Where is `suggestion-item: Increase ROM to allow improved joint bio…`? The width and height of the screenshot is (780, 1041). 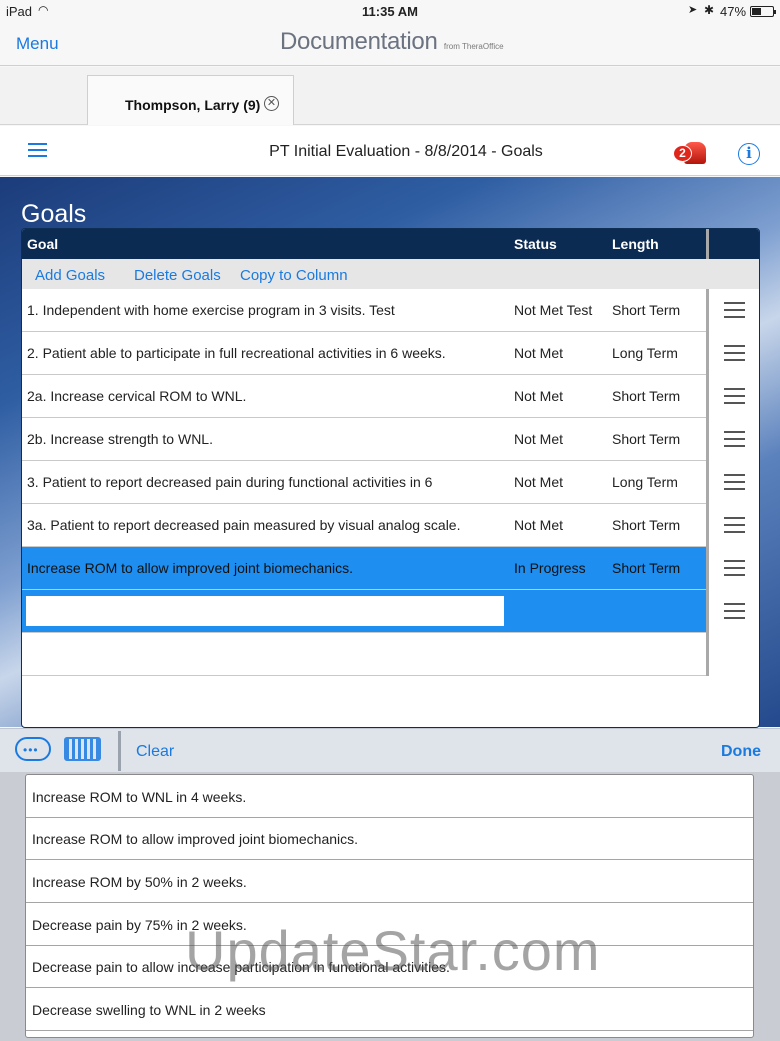
suggestion-item: Increase ROM to allow improved joint bio… is located at coordinates (389, 838).